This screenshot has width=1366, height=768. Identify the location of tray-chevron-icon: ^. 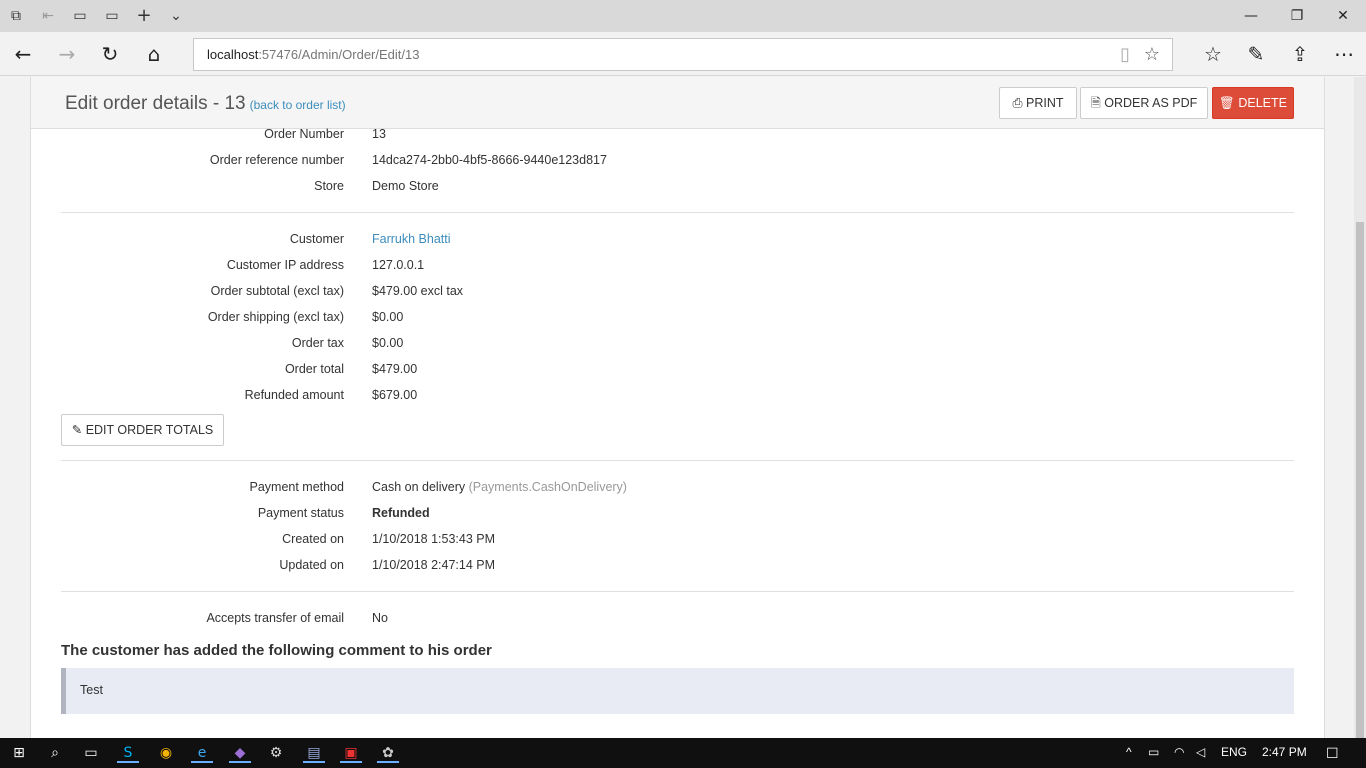
(1129, 752).